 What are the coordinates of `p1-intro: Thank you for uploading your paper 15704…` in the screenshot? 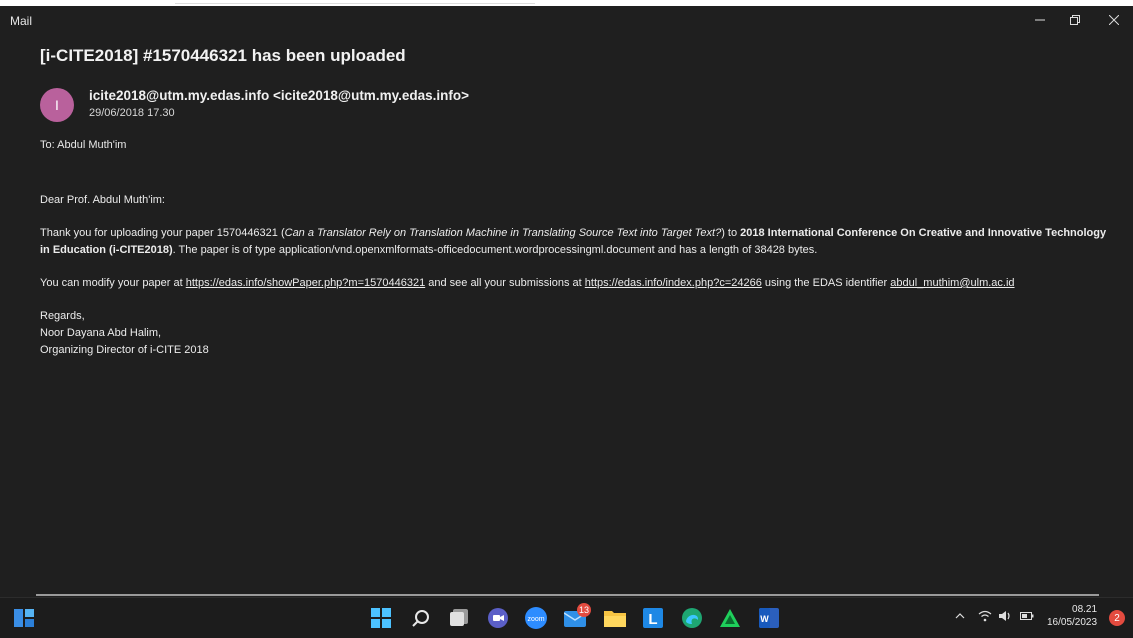 It's located at (162, 233).